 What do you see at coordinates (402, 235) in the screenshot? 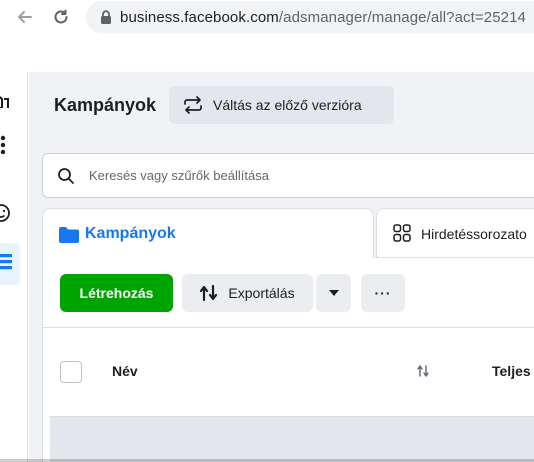
I see `grid-icon` at bounding box center [402, 235].